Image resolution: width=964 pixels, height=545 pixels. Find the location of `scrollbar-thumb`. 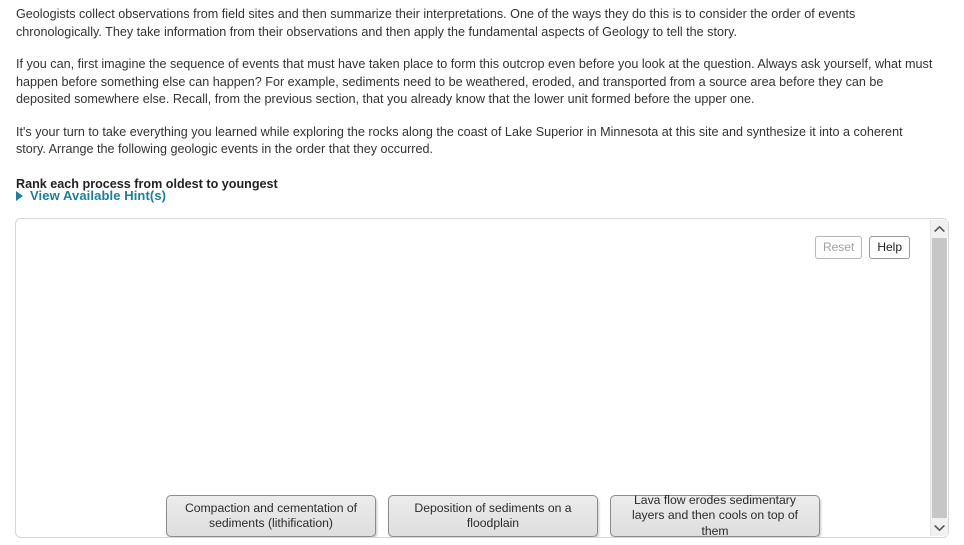

scrollbar-thumb is located at coordinates (939, 378).